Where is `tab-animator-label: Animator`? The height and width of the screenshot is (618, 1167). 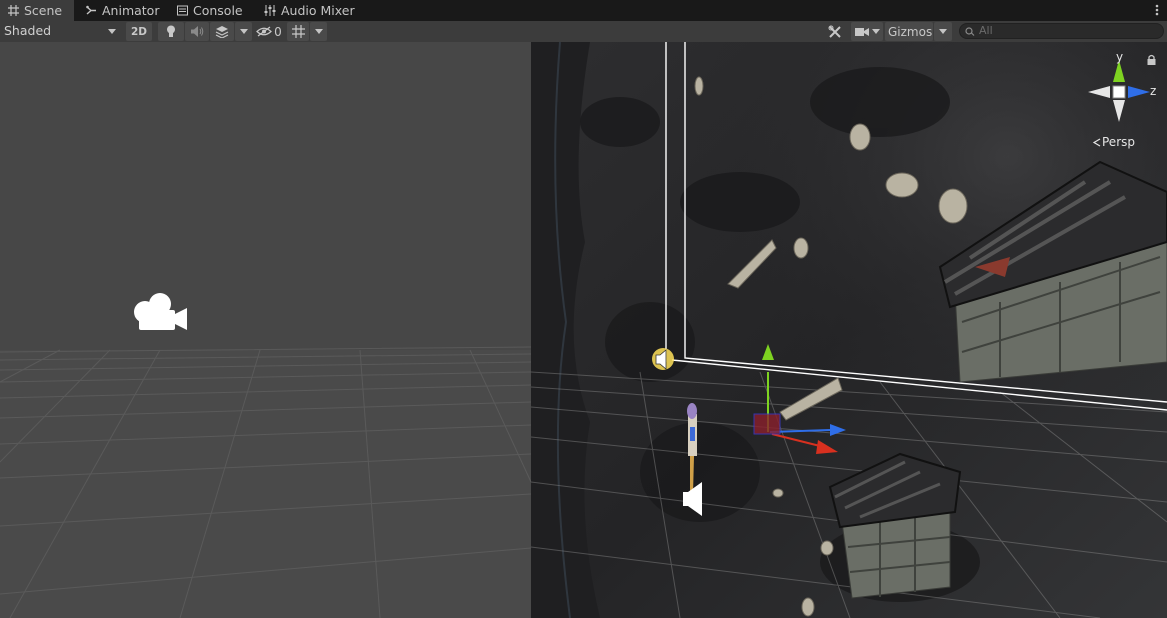 tab-animator-label: Animator is located at coordinates (131, 10).